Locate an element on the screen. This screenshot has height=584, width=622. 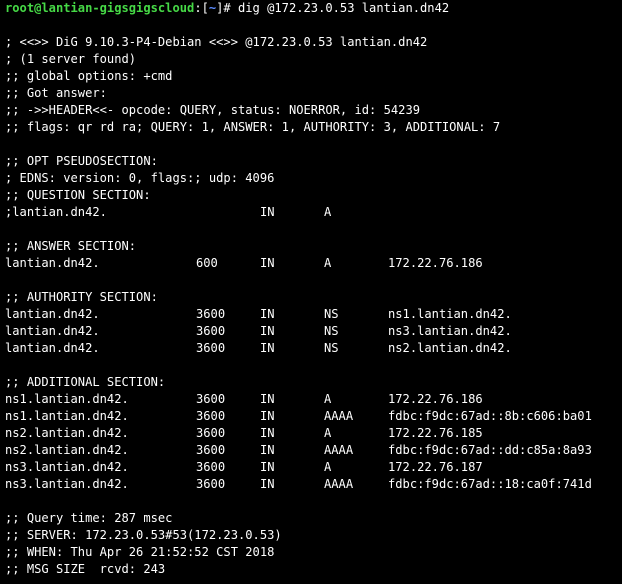
question-row: ;lantian.dn42. IN A is located at coordinates (313, 212).